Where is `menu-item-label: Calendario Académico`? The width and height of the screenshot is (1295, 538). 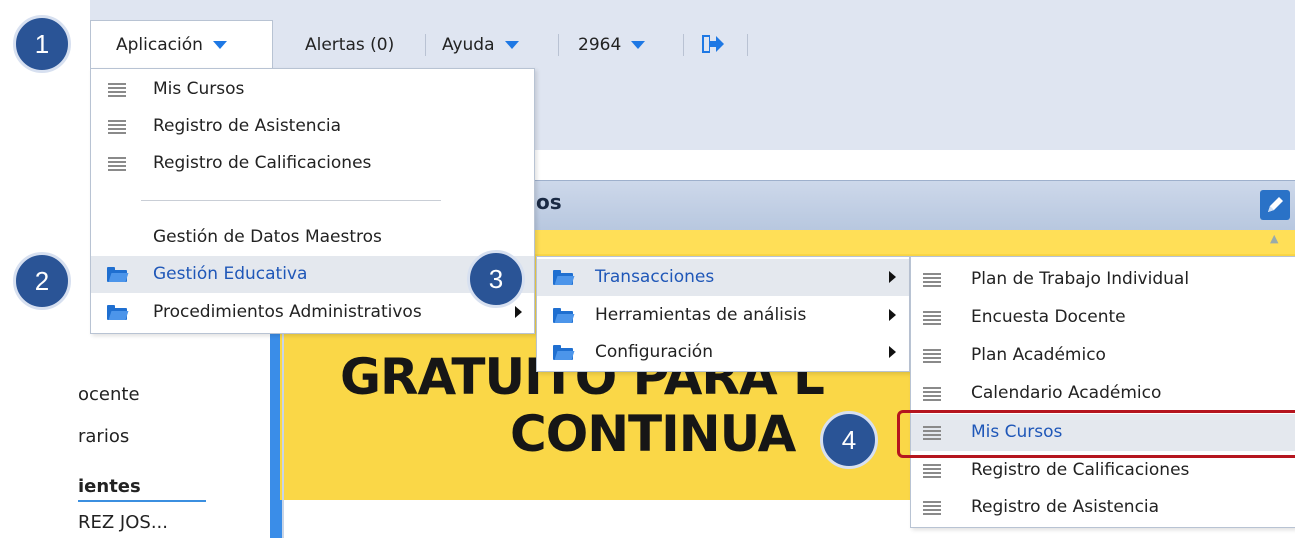 menu-item-label: Calendario Académico is located at coordinates (1066, 393).